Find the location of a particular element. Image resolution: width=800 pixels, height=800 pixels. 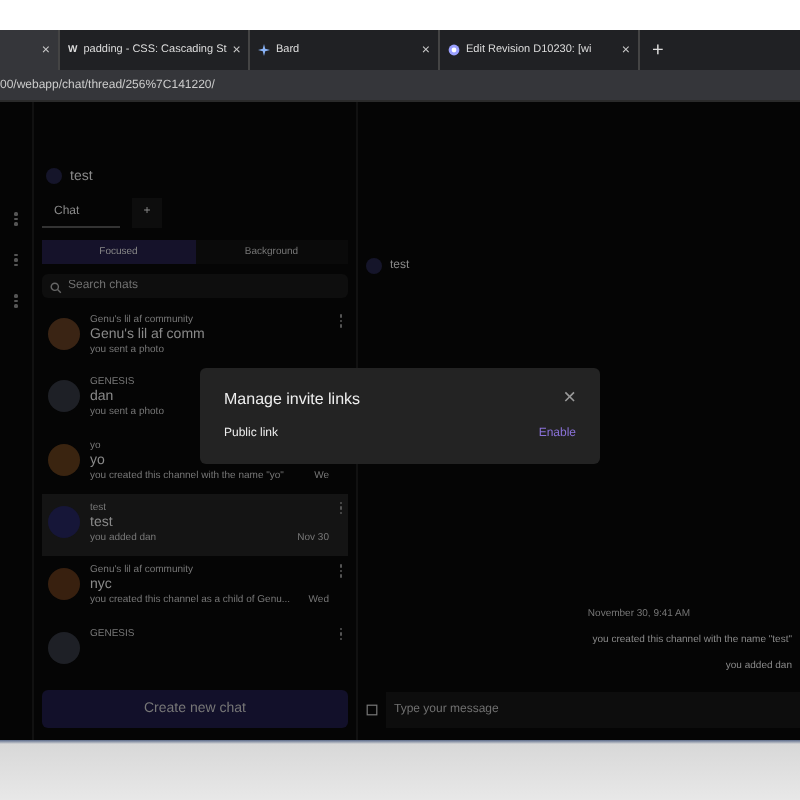

new-tab-button: + is located at coordinates (658, 50).